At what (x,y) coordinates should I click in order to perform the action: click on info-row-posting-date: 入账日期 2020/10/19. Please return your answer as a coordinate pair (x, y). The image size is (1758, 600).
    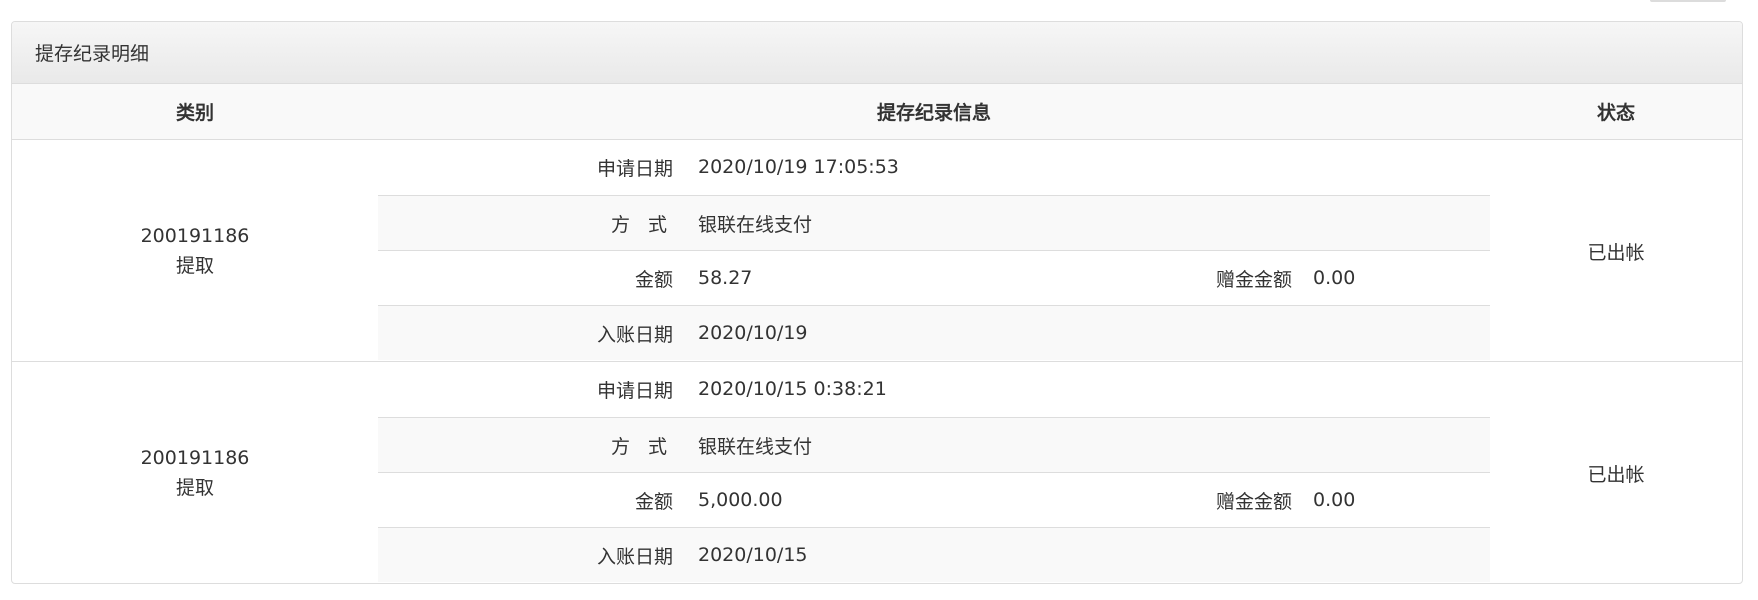
    Looking at the image, I should click on (934, 332).